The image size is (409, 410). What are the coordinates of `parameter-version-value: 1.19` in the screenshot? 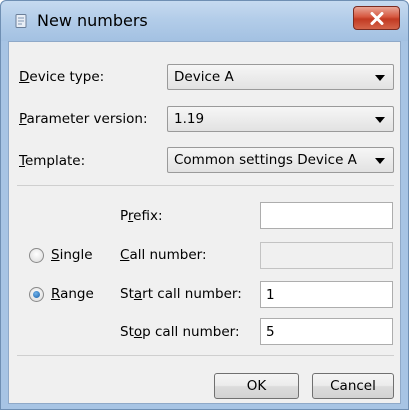 It's located at (189, 119).